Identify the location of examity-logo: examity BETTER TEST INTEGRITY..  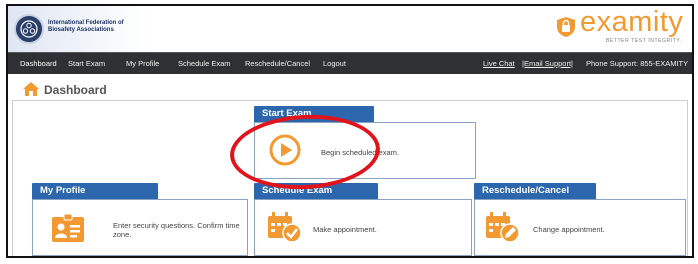
(621, 27).